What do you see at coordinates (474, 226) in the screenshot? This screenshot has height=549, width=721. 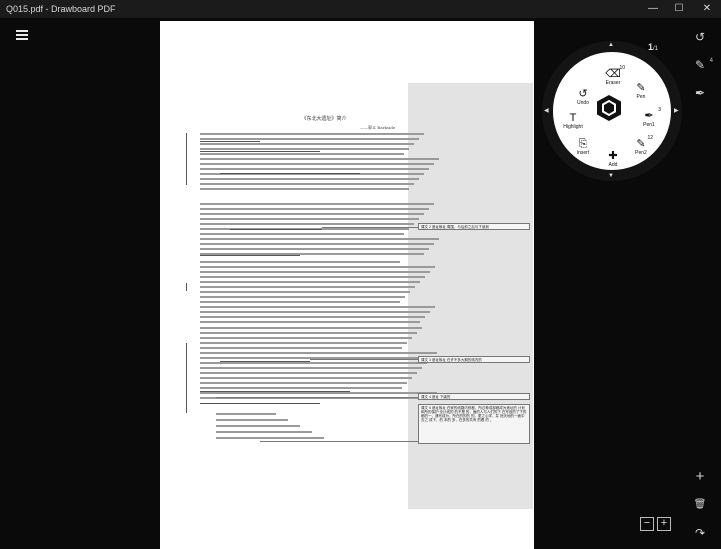 I see `comment-box: 课文 2 遗址故址 周围，与后前之后与下读到` at bounding box center [474, 226].